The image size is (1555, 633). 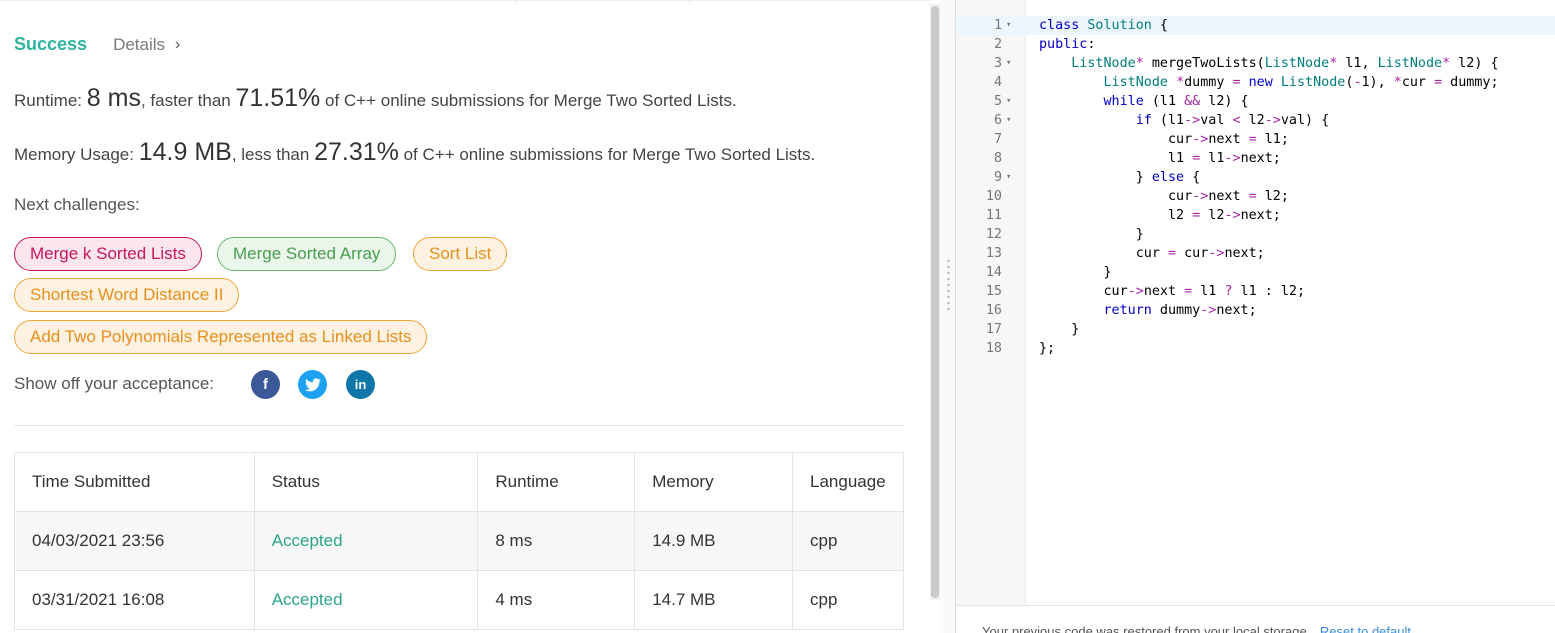 I want to click on result-scrollbar-thumb, so click(x=935, y=302).